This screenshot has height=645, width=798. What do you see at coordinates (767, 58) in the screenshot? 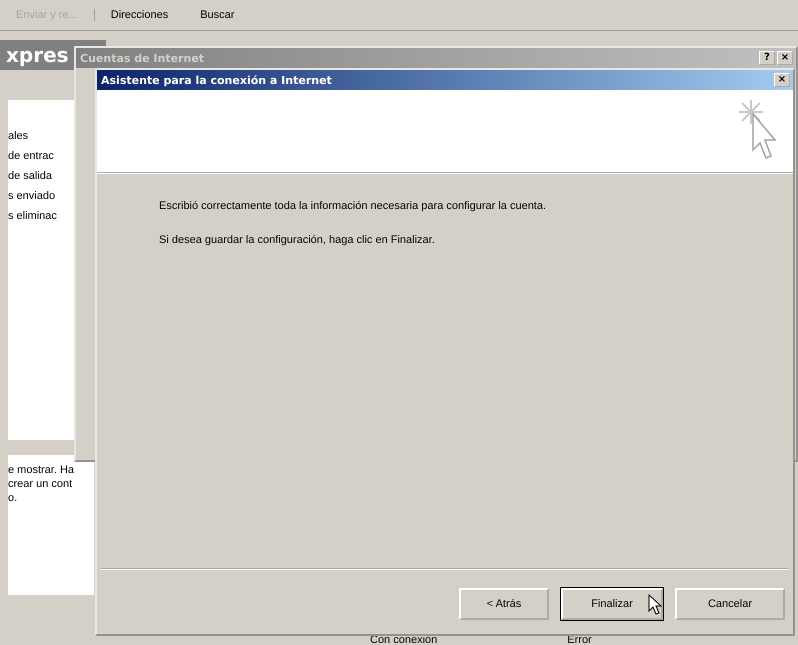
I see `help-button: ?` at bounding box center [767, 58].